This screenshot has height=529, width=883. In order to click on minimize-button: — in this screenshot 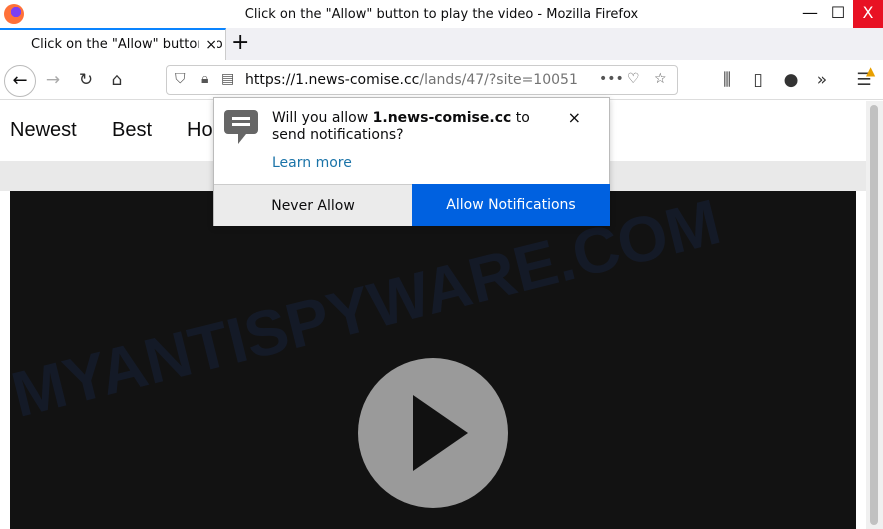, I will do `click(810, 14)`.